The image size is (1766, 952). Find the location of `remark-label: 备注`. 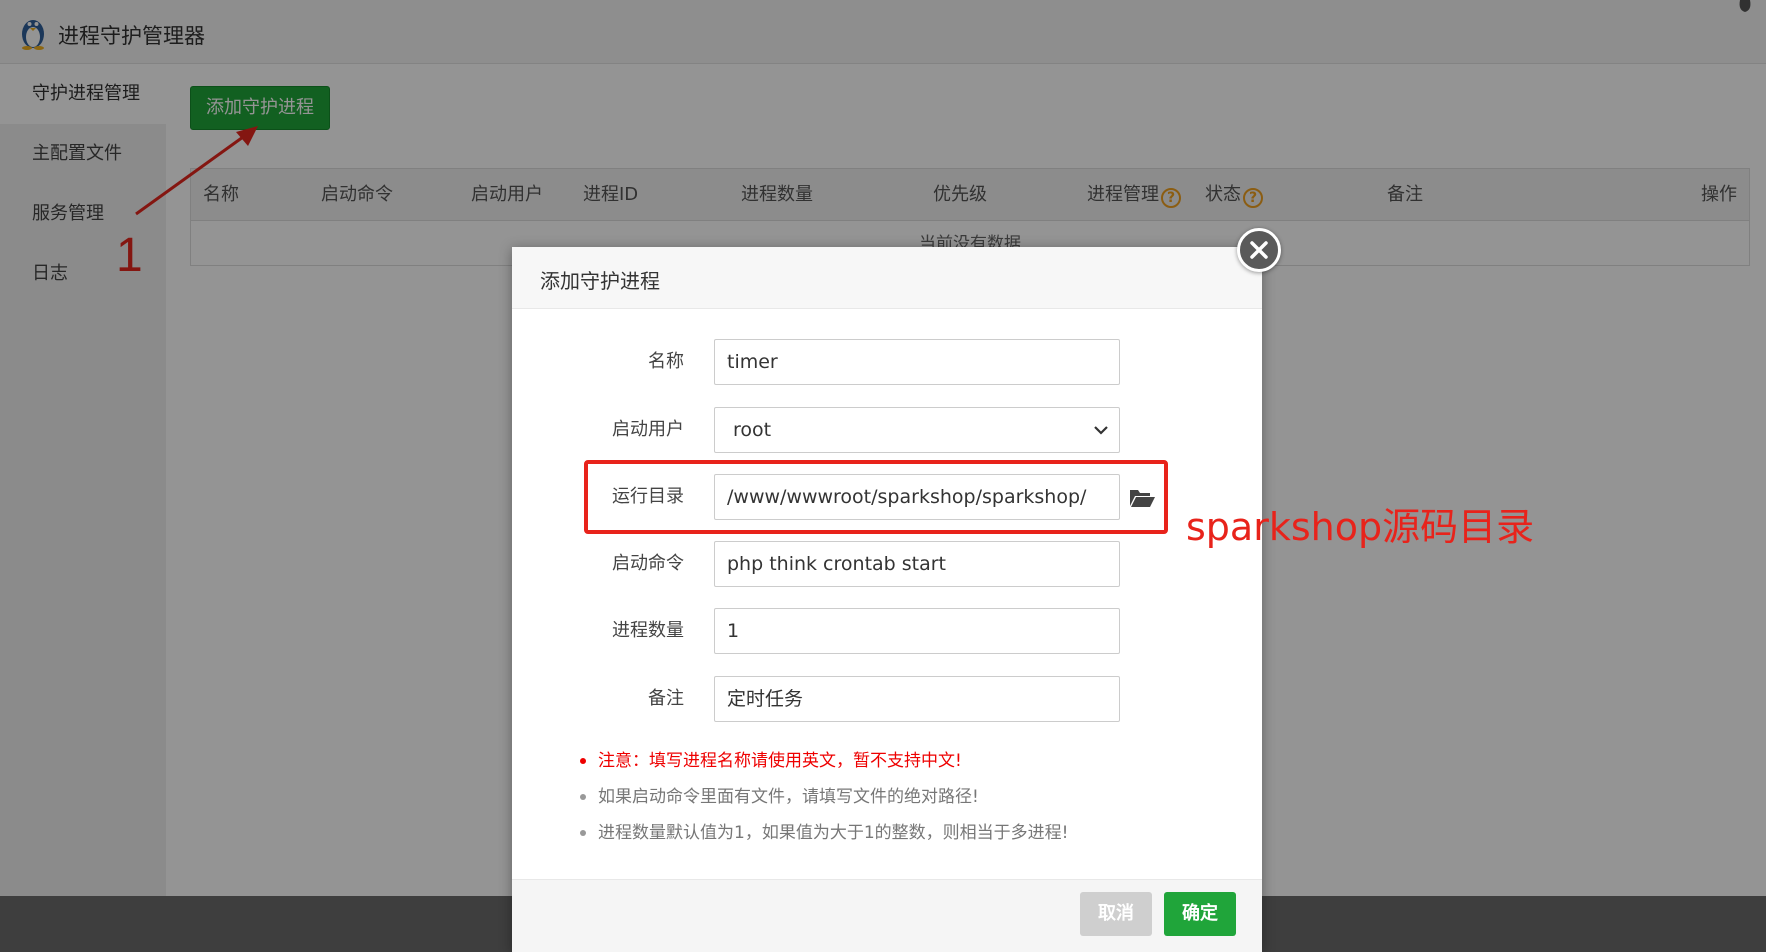

remark-label: 备注 is located at coordinates (666, 698).